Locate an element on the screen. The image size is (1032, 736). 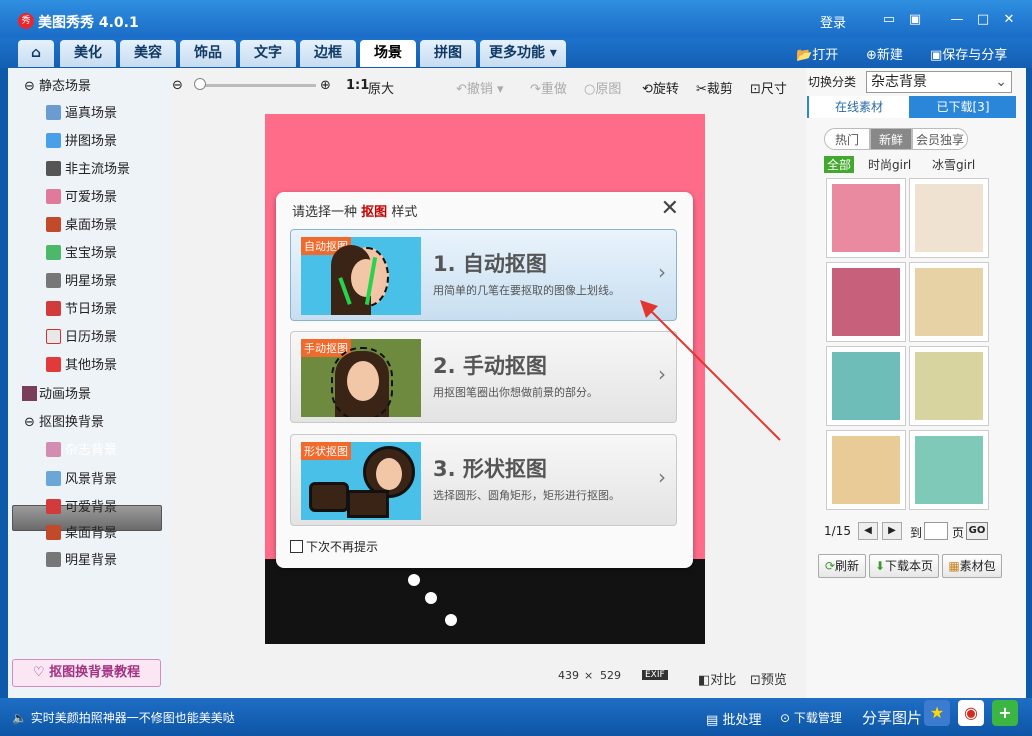
open-button: 📂打开 is located at coordinates (817, 53).